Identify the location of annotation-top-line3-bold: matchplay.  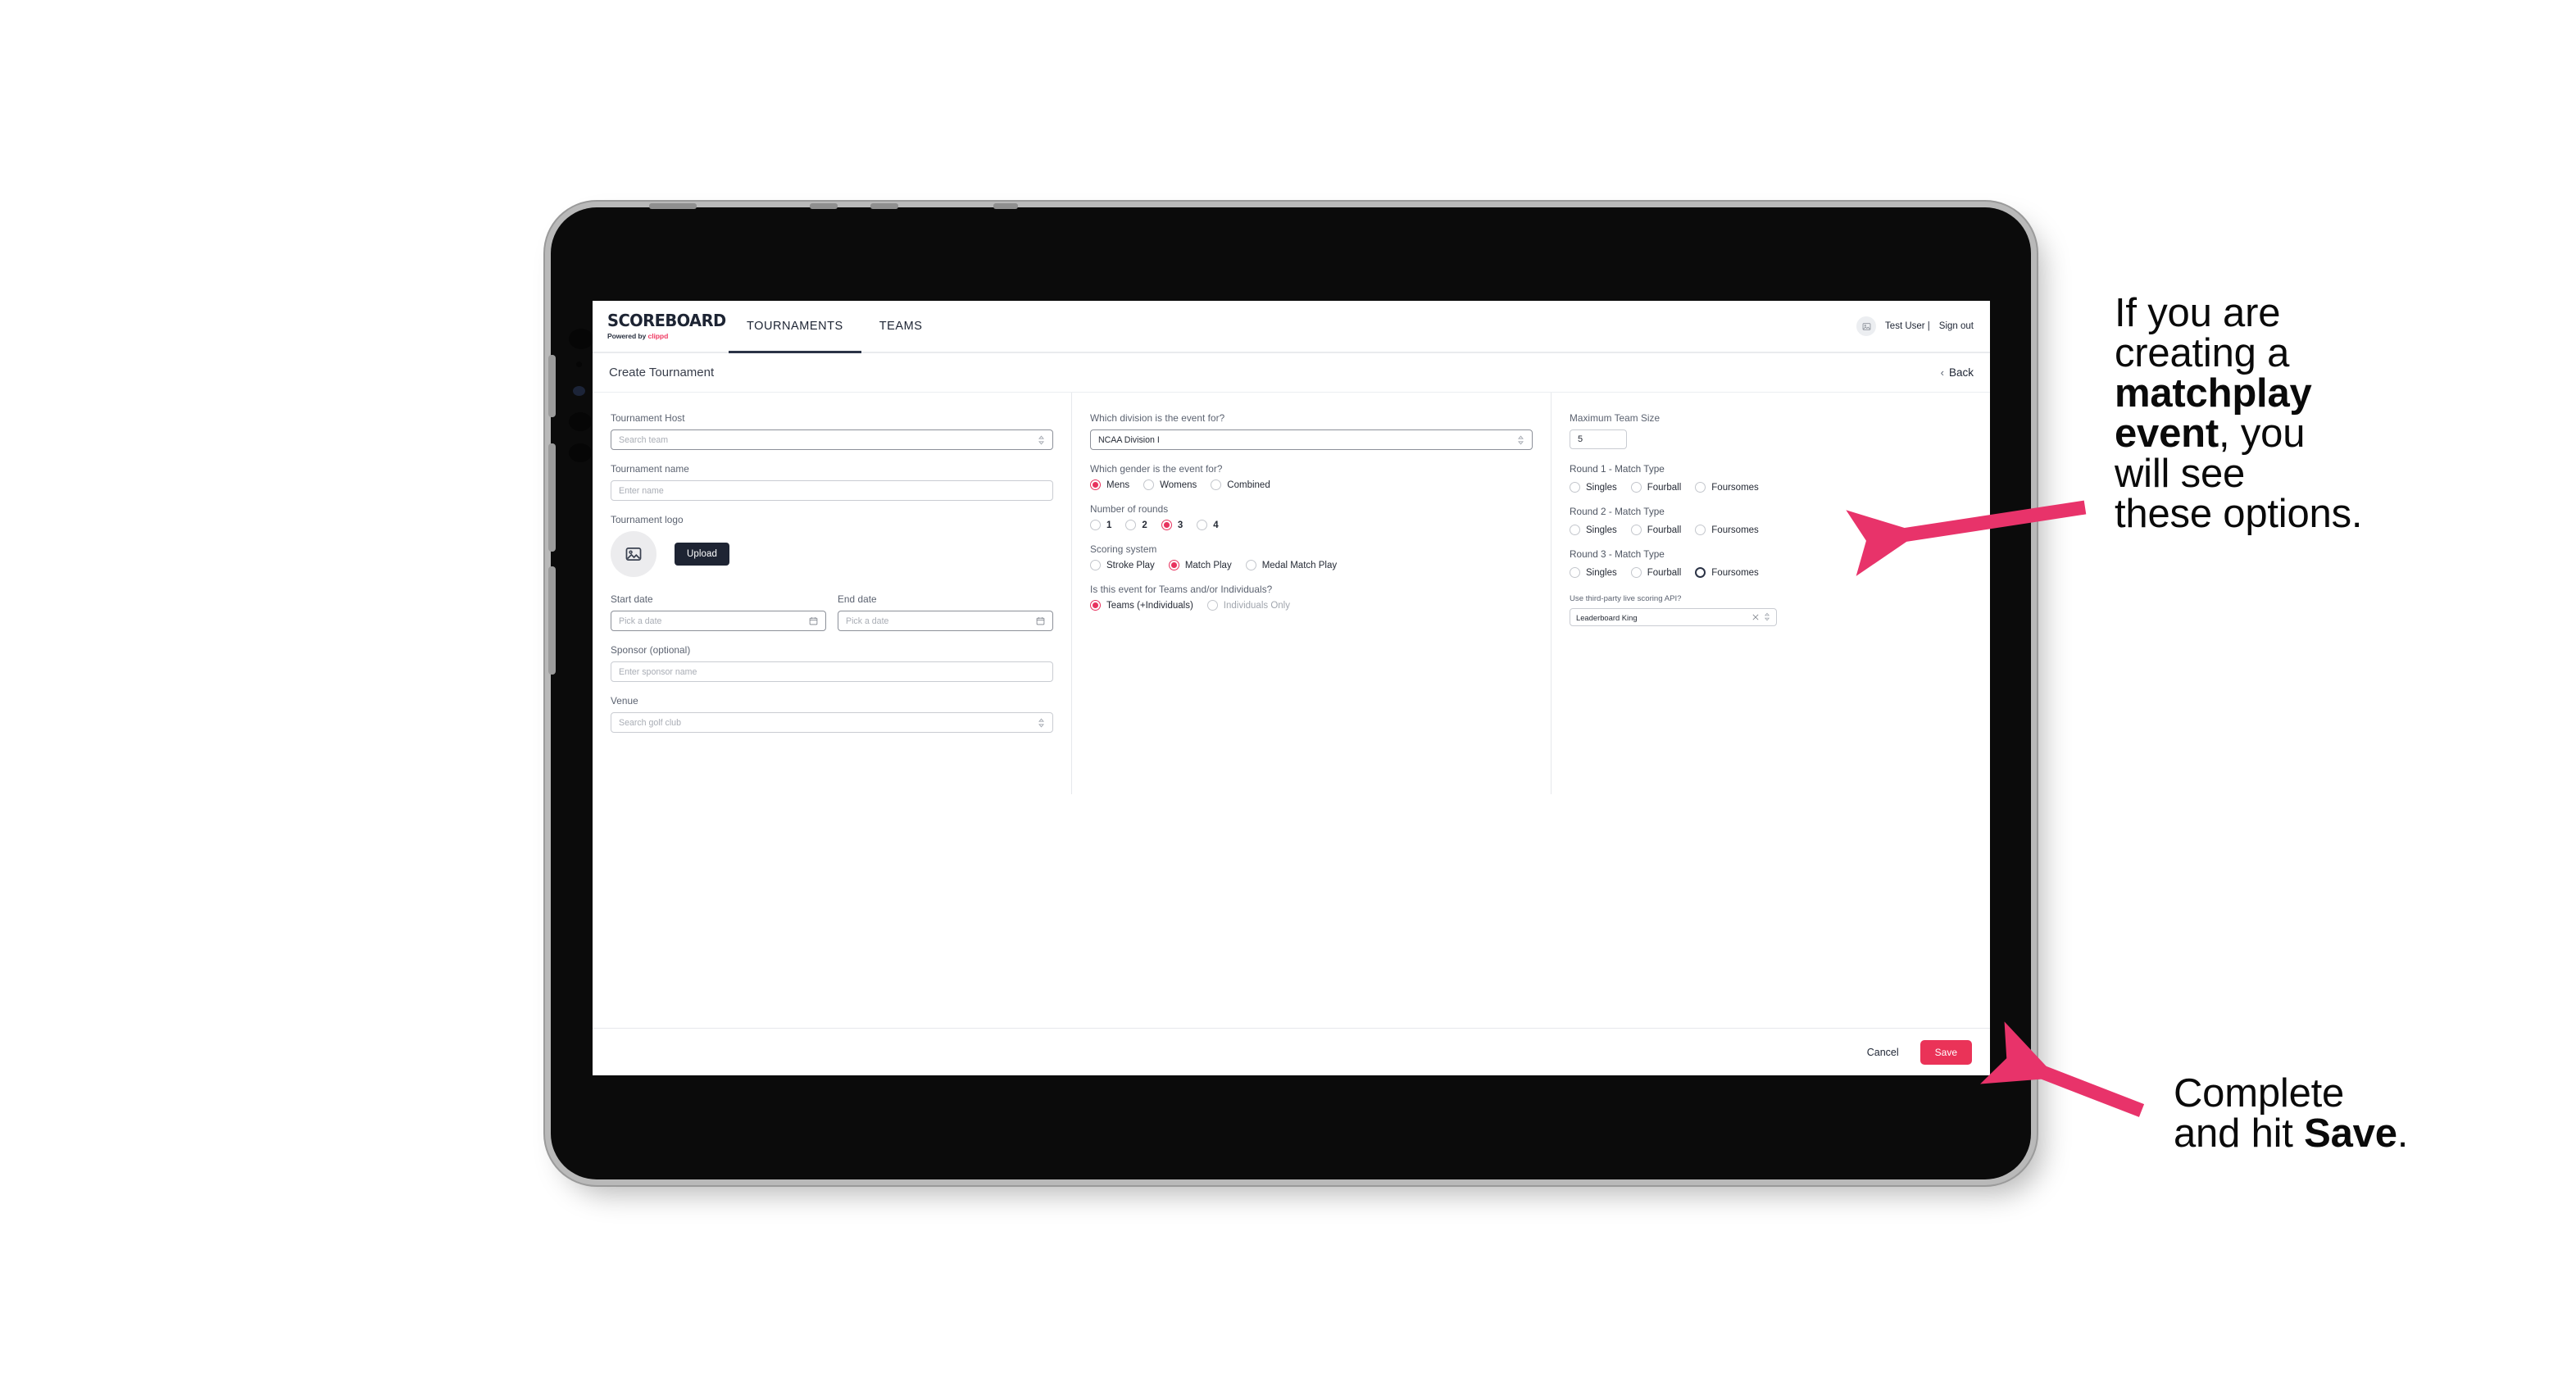
(2213, 393).